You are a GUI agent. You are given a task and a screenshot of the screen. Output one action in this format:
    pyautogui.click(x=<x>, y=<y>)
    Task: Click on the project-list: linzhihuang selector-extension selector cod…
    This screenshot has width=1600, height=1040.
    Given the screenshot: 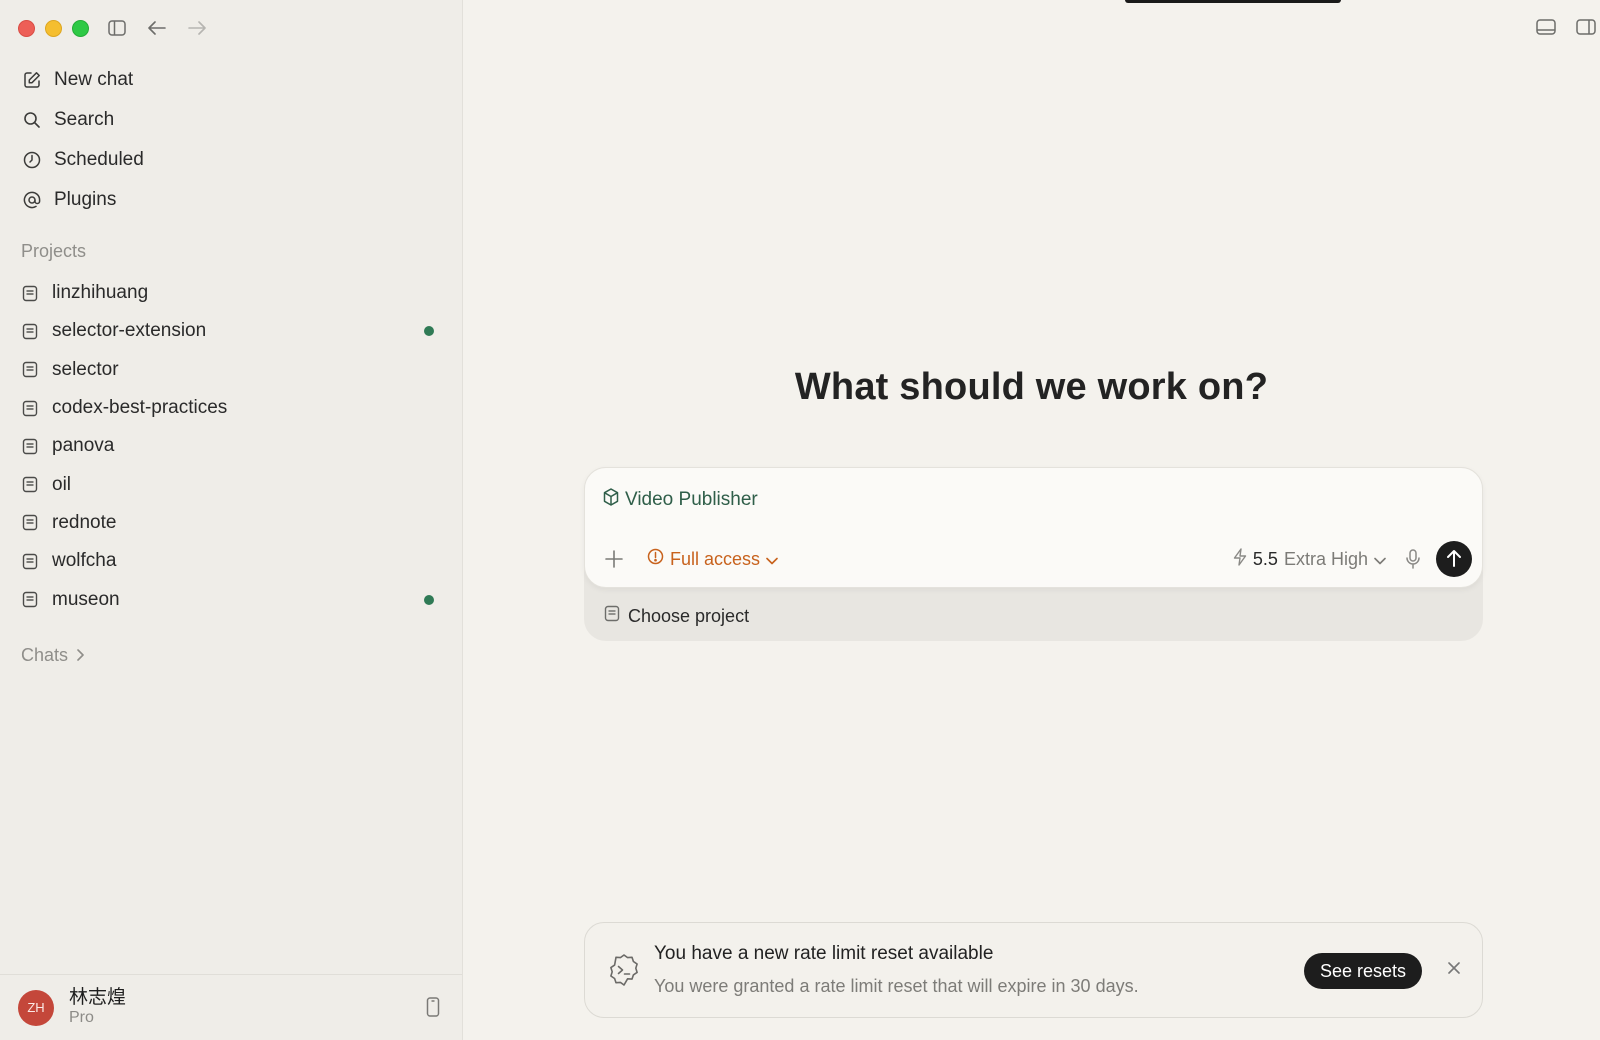 What is the action you would take?
    pyautogui.click(x=231, y=446)
    